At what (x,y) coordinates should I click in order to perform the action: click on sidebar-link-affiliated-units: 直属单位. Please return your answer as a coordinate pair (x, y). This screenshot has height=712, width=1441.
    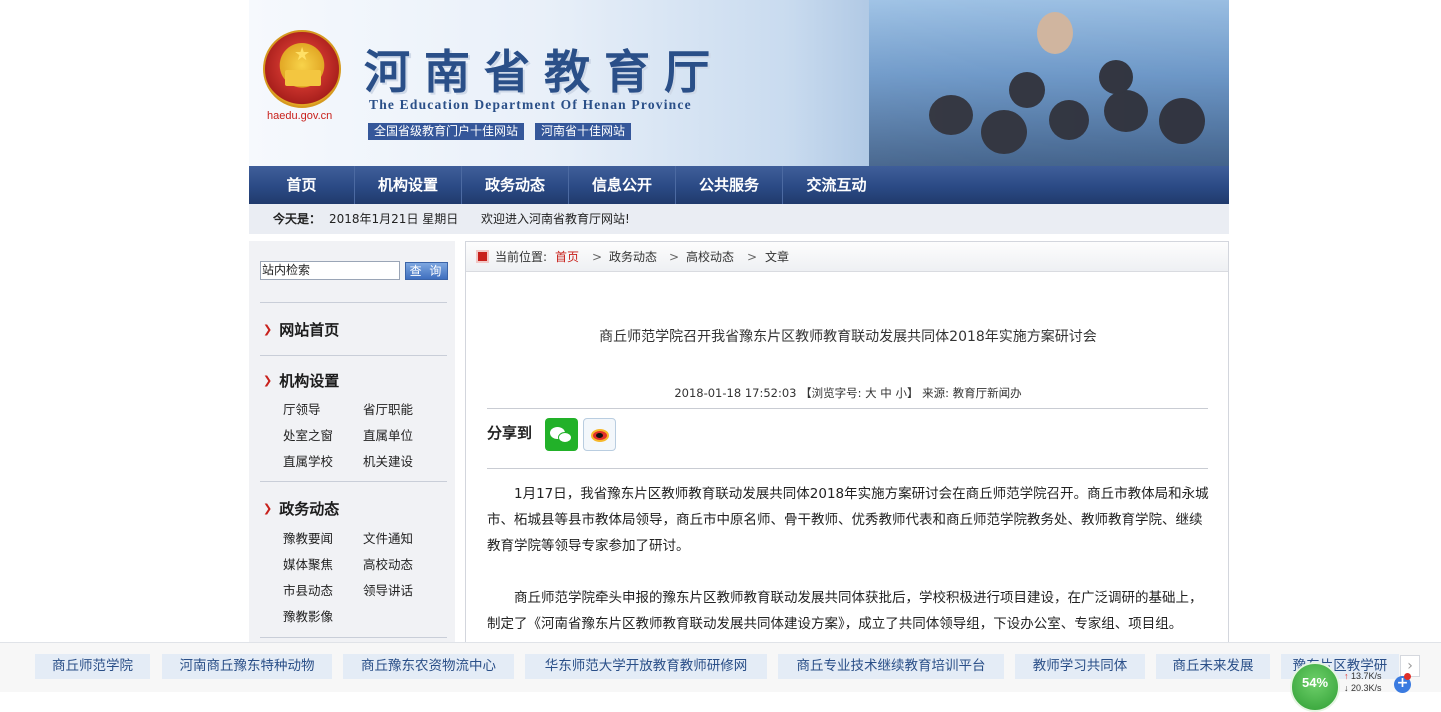
    Looking at the image, I should click on (388, 434).